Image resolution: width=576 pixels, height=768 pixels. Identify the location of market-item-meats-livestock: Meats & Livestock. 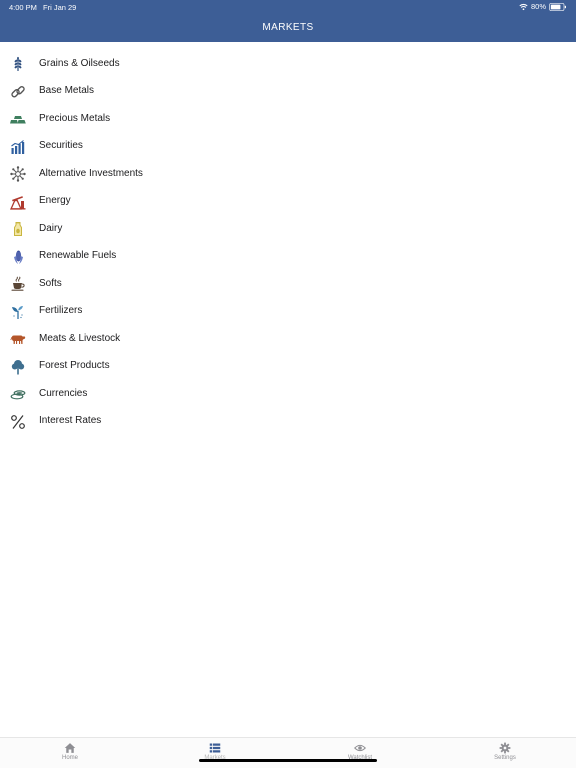
(288, 339).